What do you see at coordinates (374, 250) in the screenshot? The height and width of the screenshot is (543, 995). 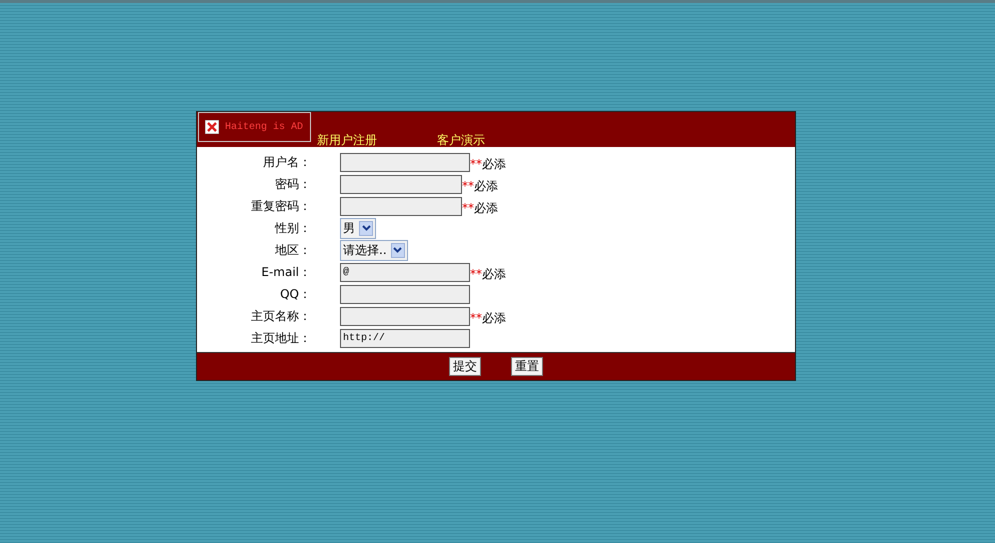 I see `select-field: 请选择..` at bounding box center [374, 250].